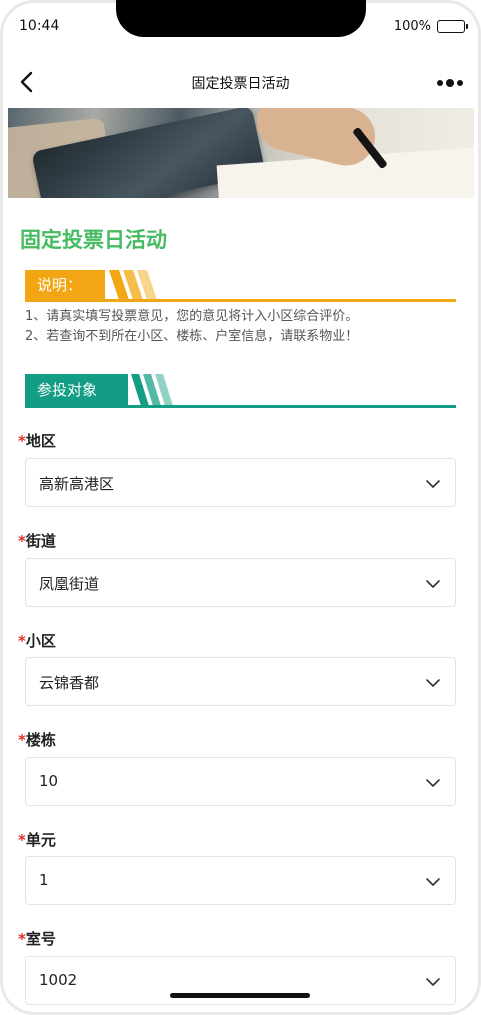  What do you see at coordinates (40, 740) in the screenshot?
I see `field-label-text: 楼栋` at bounding box center [40, 740].